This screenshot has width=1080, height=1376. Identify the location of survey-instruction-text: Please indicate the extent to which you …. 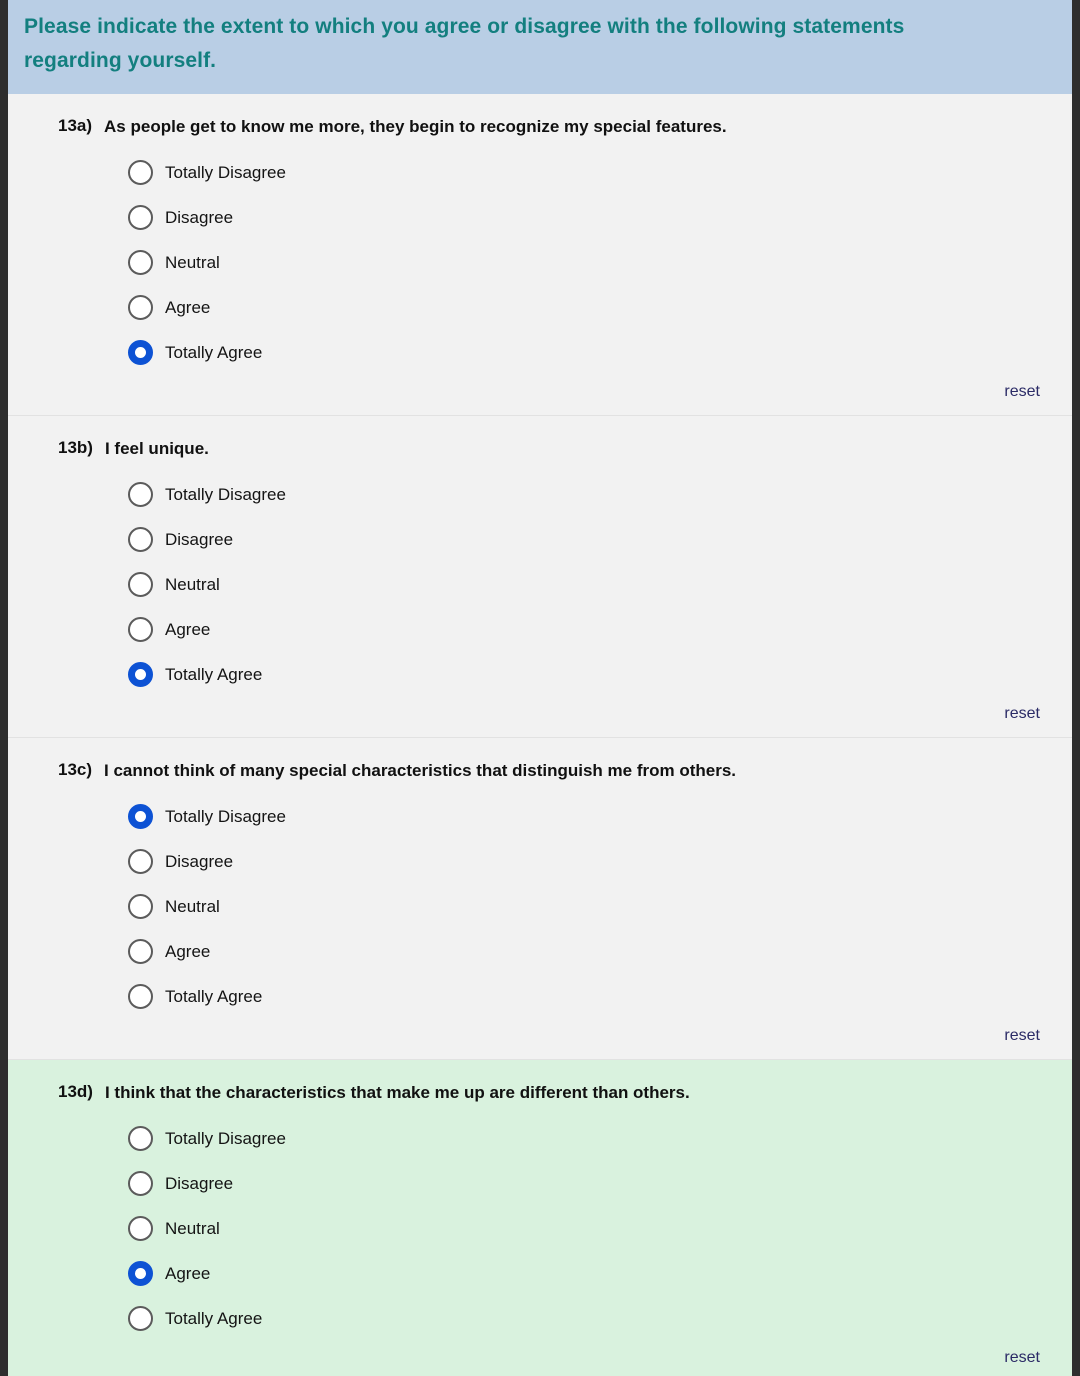
(464, 44).